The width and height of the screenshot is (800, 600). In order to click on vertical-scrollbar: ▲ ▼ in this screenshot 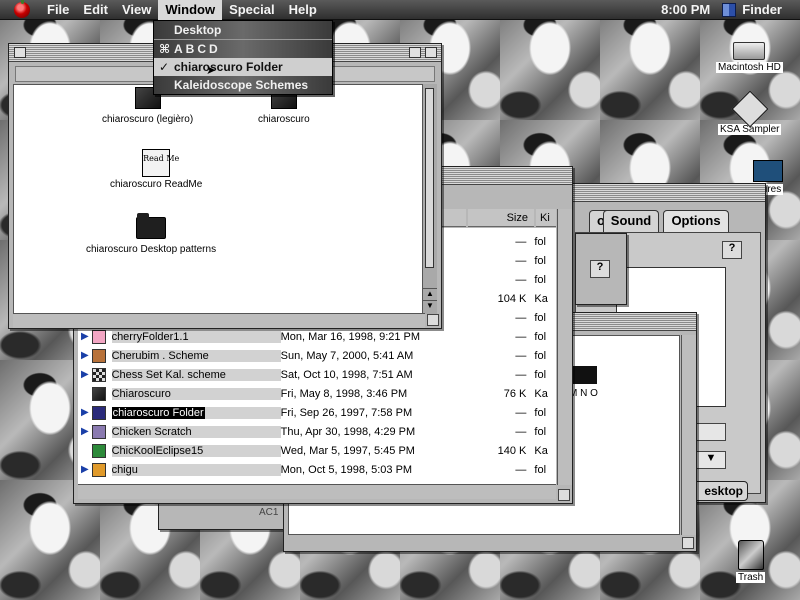, I will do `click(429, 199)`.